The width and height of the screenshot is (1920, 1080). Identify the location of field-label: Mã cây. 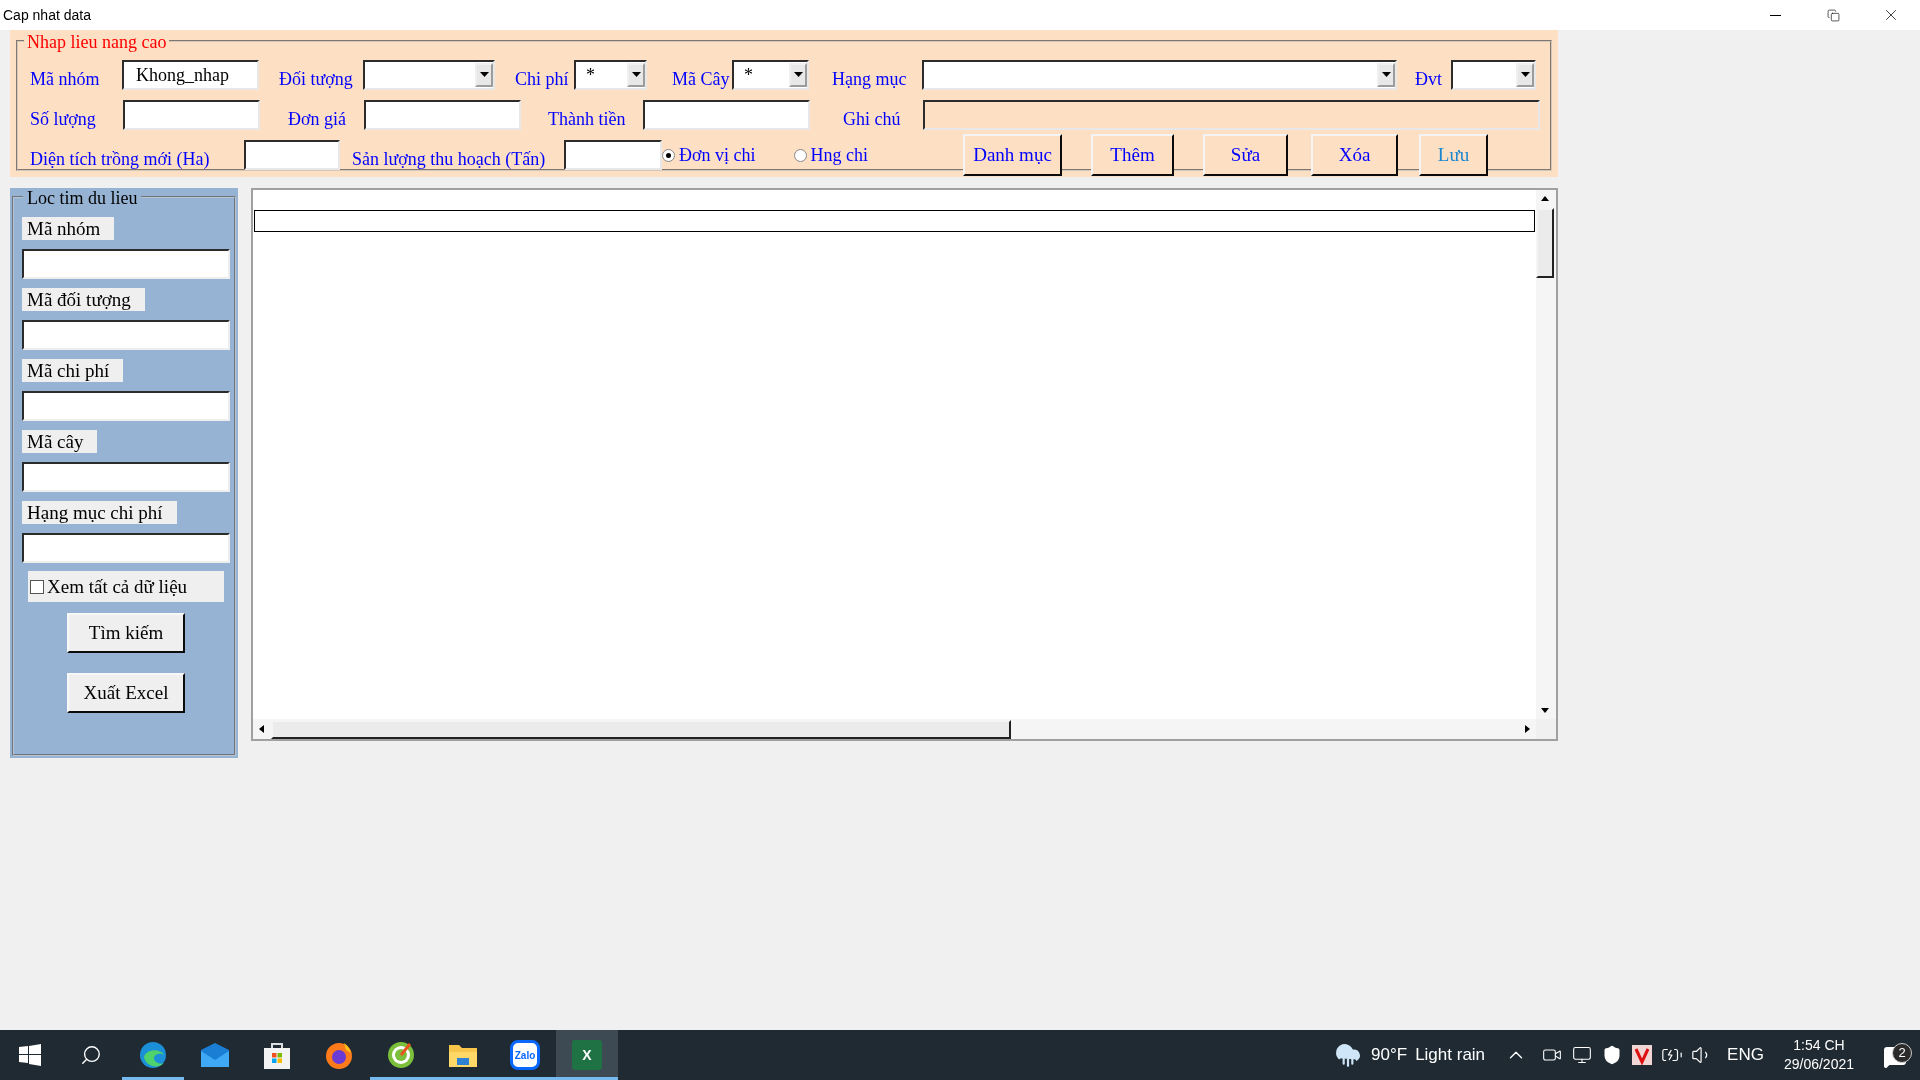
(60, 441).